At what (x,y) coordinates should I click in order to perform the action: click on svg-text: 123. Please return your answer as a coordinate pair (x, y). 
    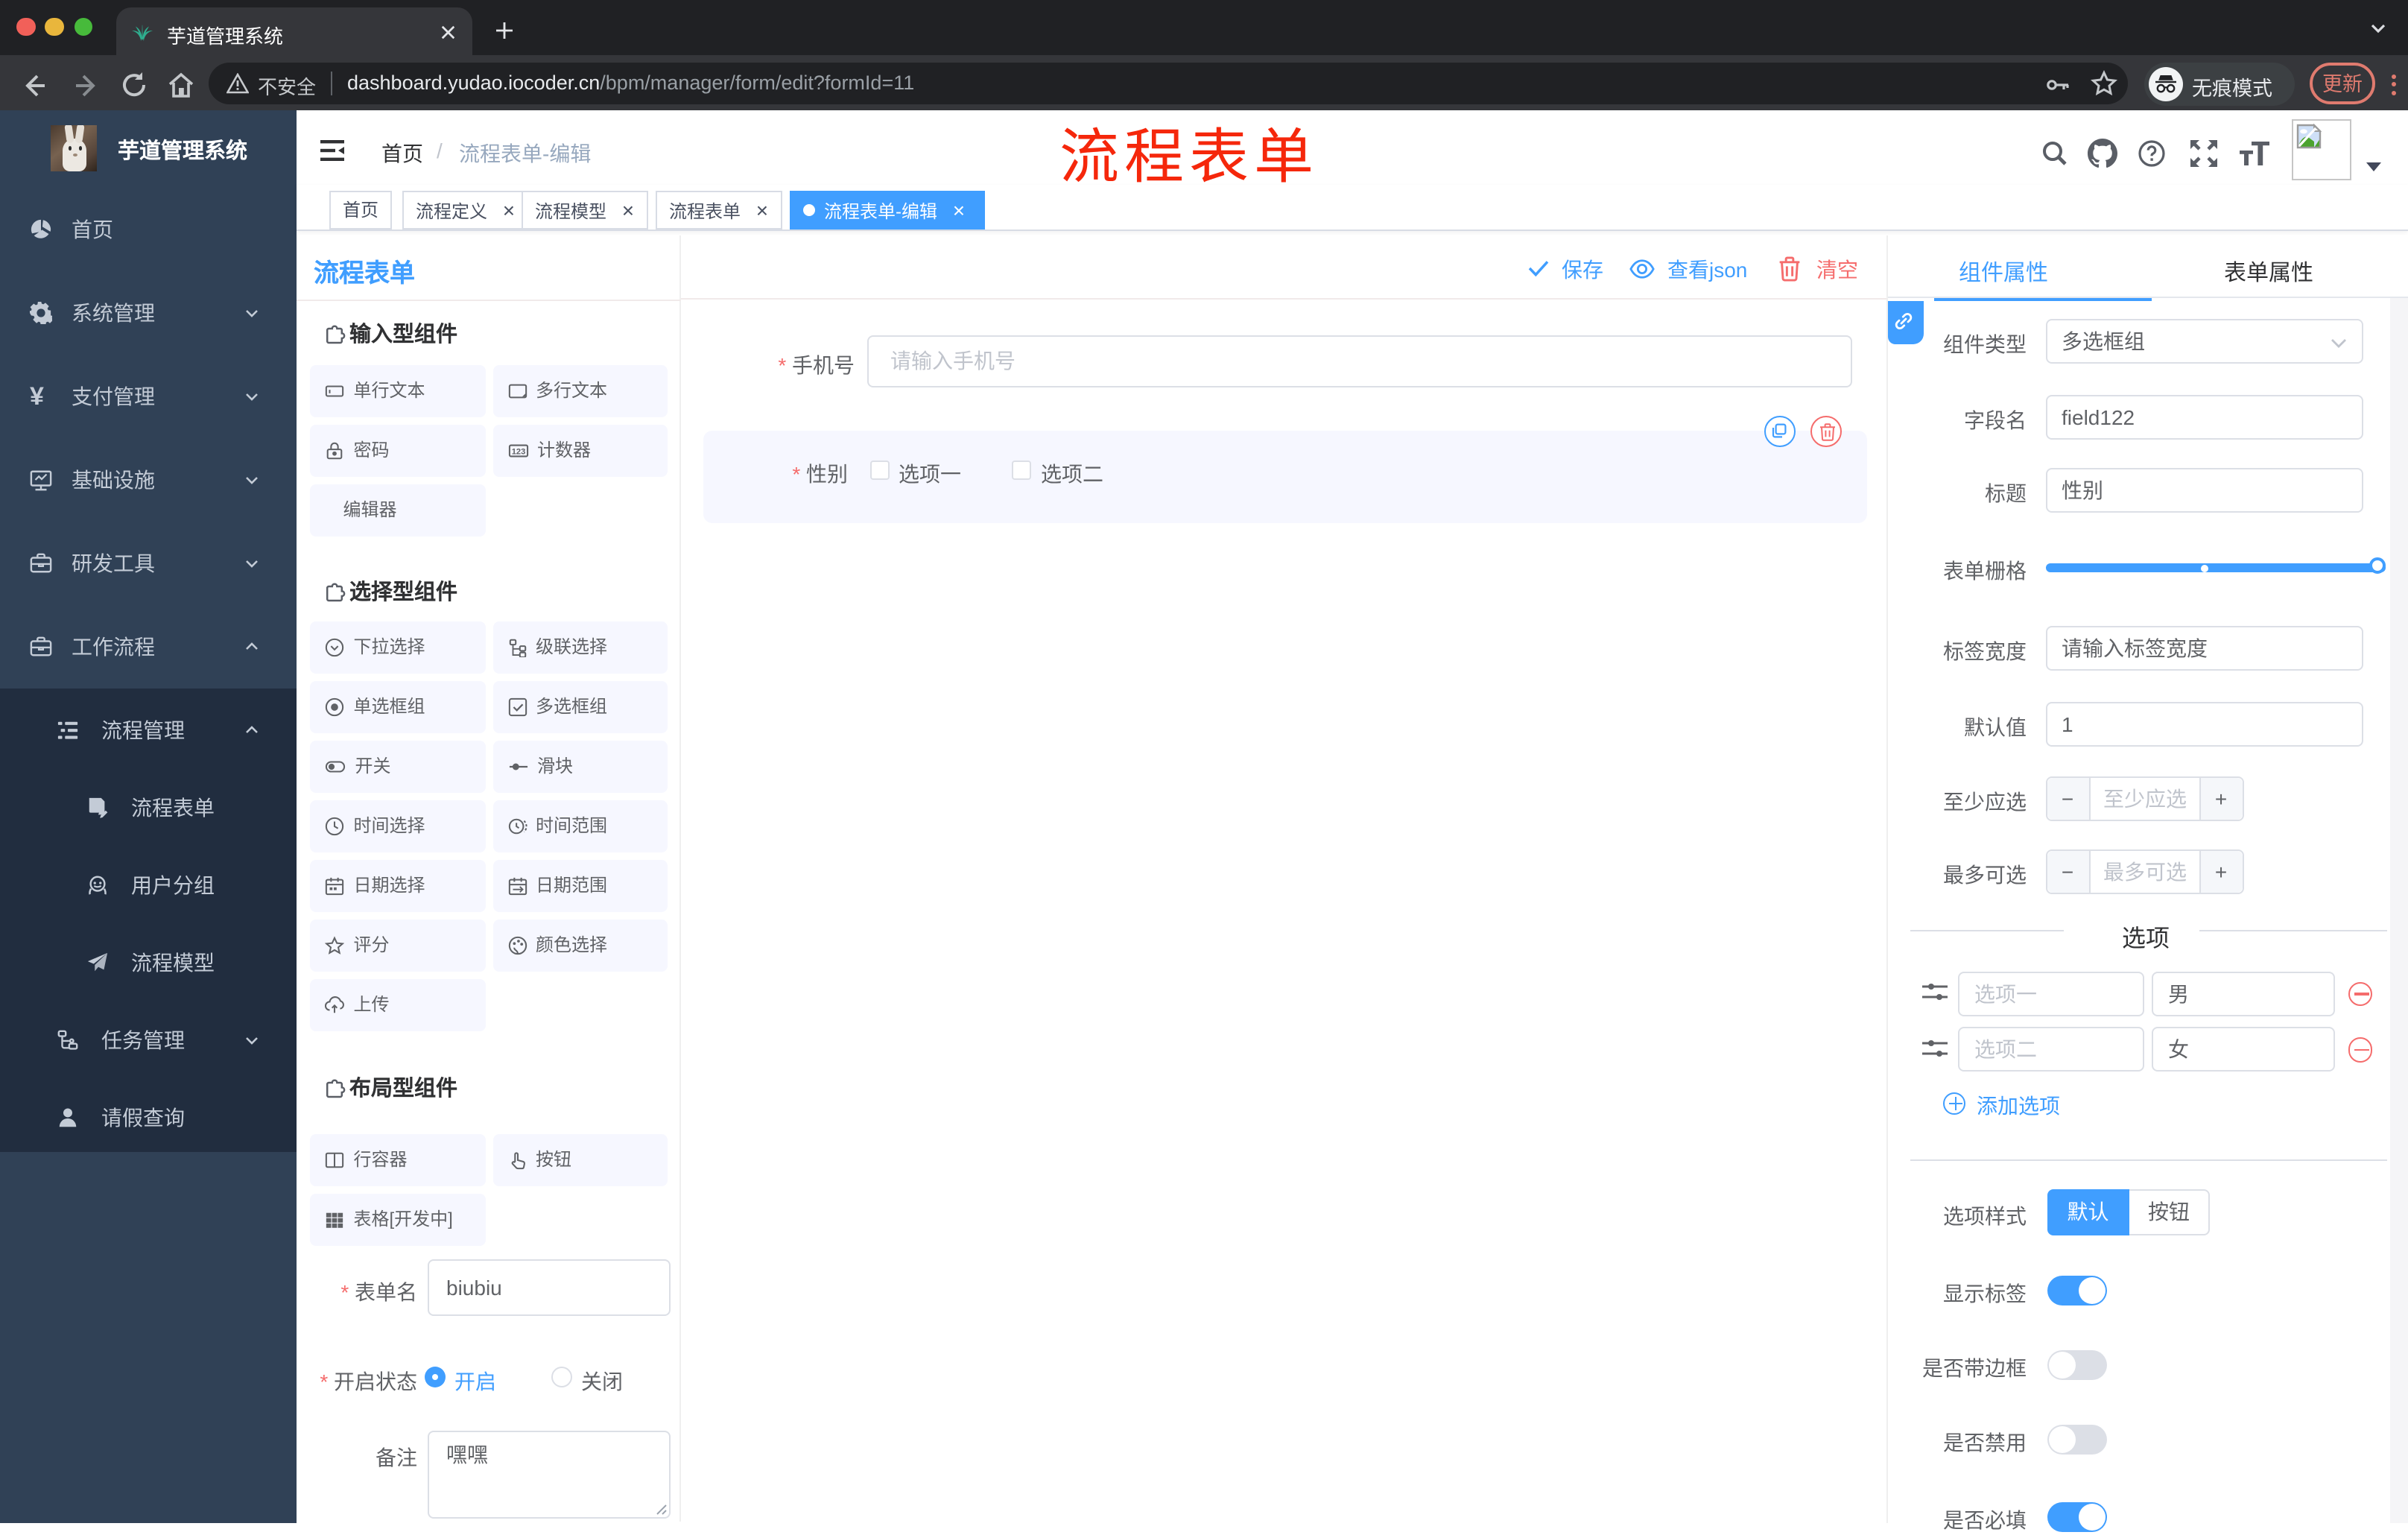
    Looking at the image, I should click on (518, 451).